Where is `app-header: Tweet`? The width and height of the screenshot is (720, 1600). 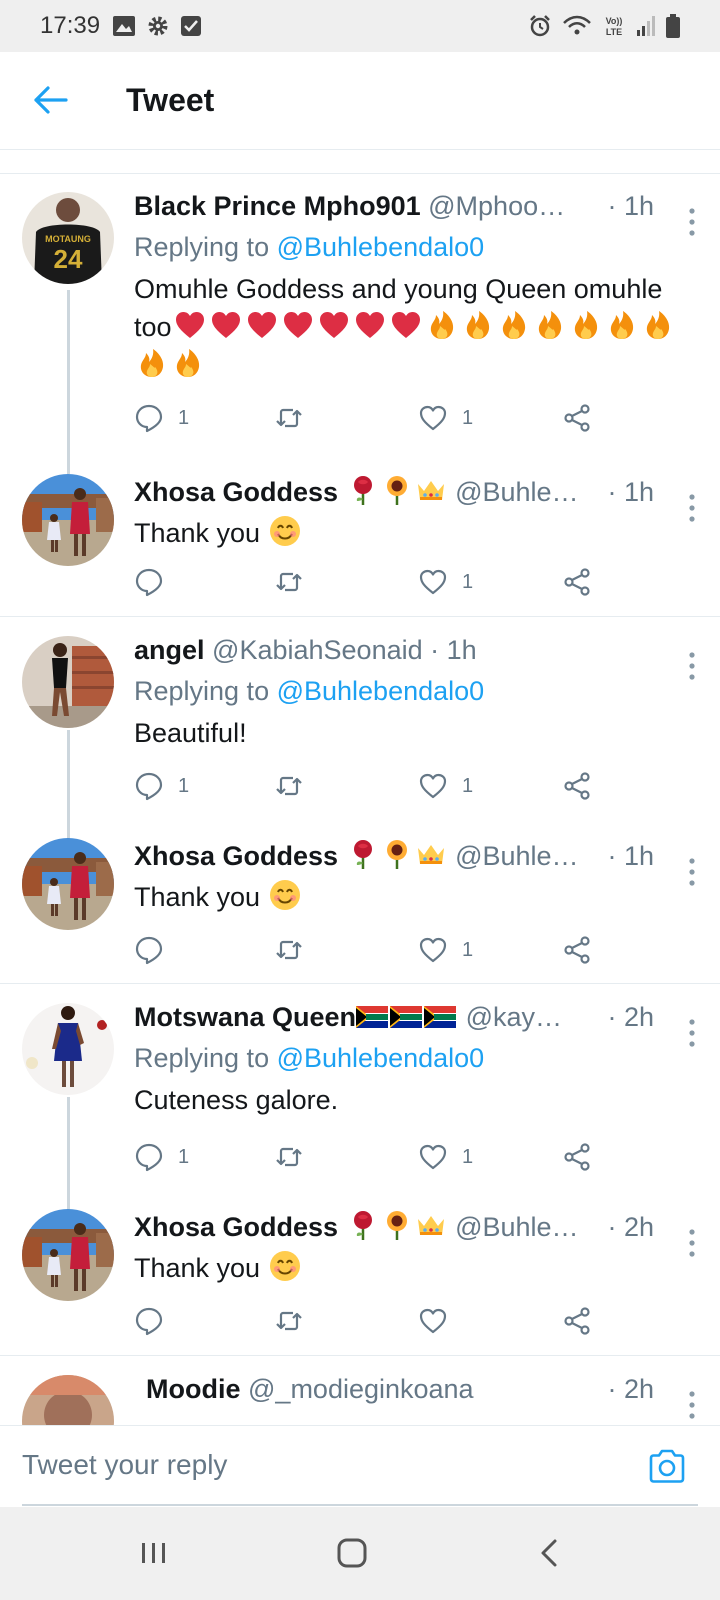 app-header: Tweet is located at coordinates (360, 101).